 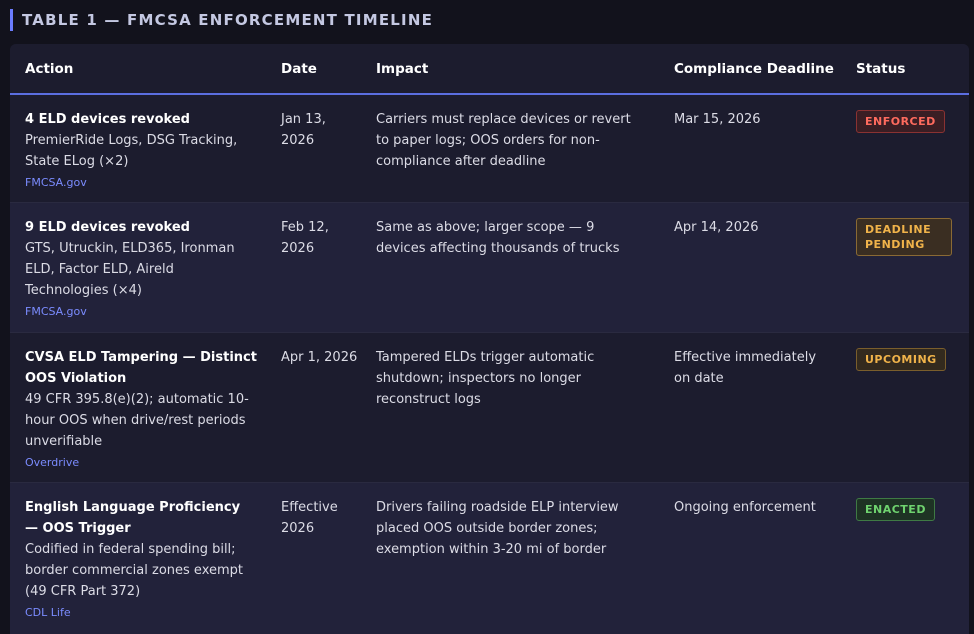 What do you see at coordinates (303, 130) in the screenshot?
I see `date-cell: Jan 13, 2026` at bounding box center [303, 130].